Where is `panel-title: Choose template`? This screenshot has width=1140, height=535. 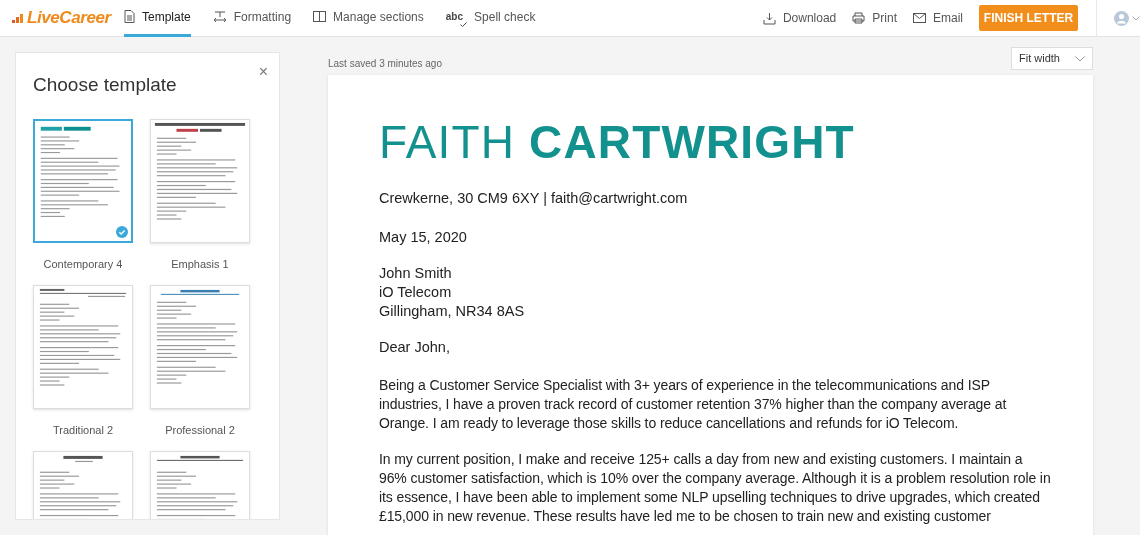 panel-title: Choose template is located at coordinates (105, 85).